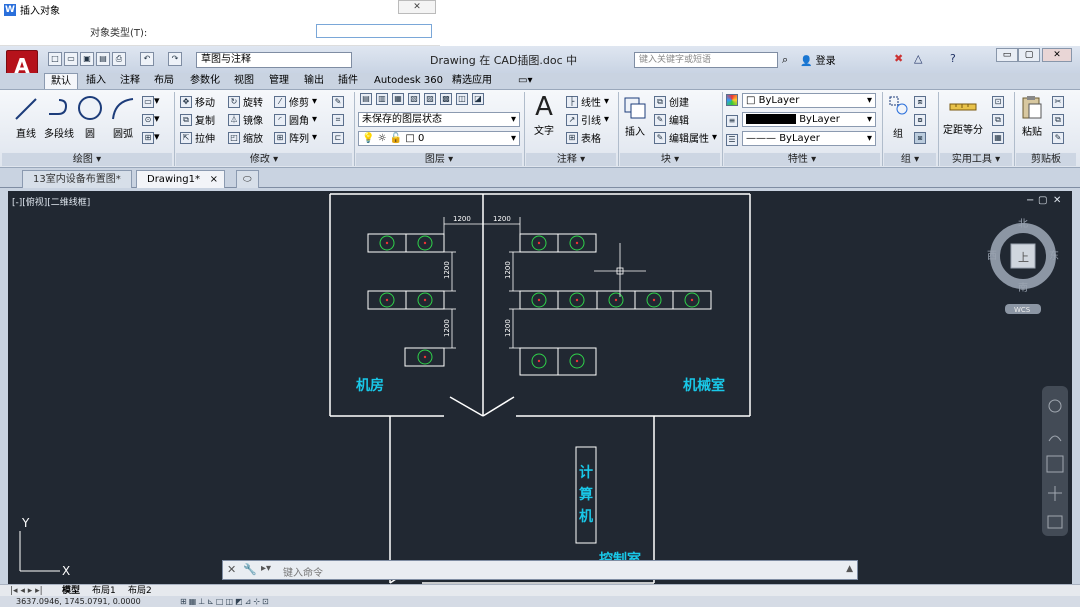 This screenshot has height=607, width=1080. What do you see at coordinates (671, 101) in the screenshot?
I see `create-block-button: ⧉ 创建` at bounding box center [671, 101].